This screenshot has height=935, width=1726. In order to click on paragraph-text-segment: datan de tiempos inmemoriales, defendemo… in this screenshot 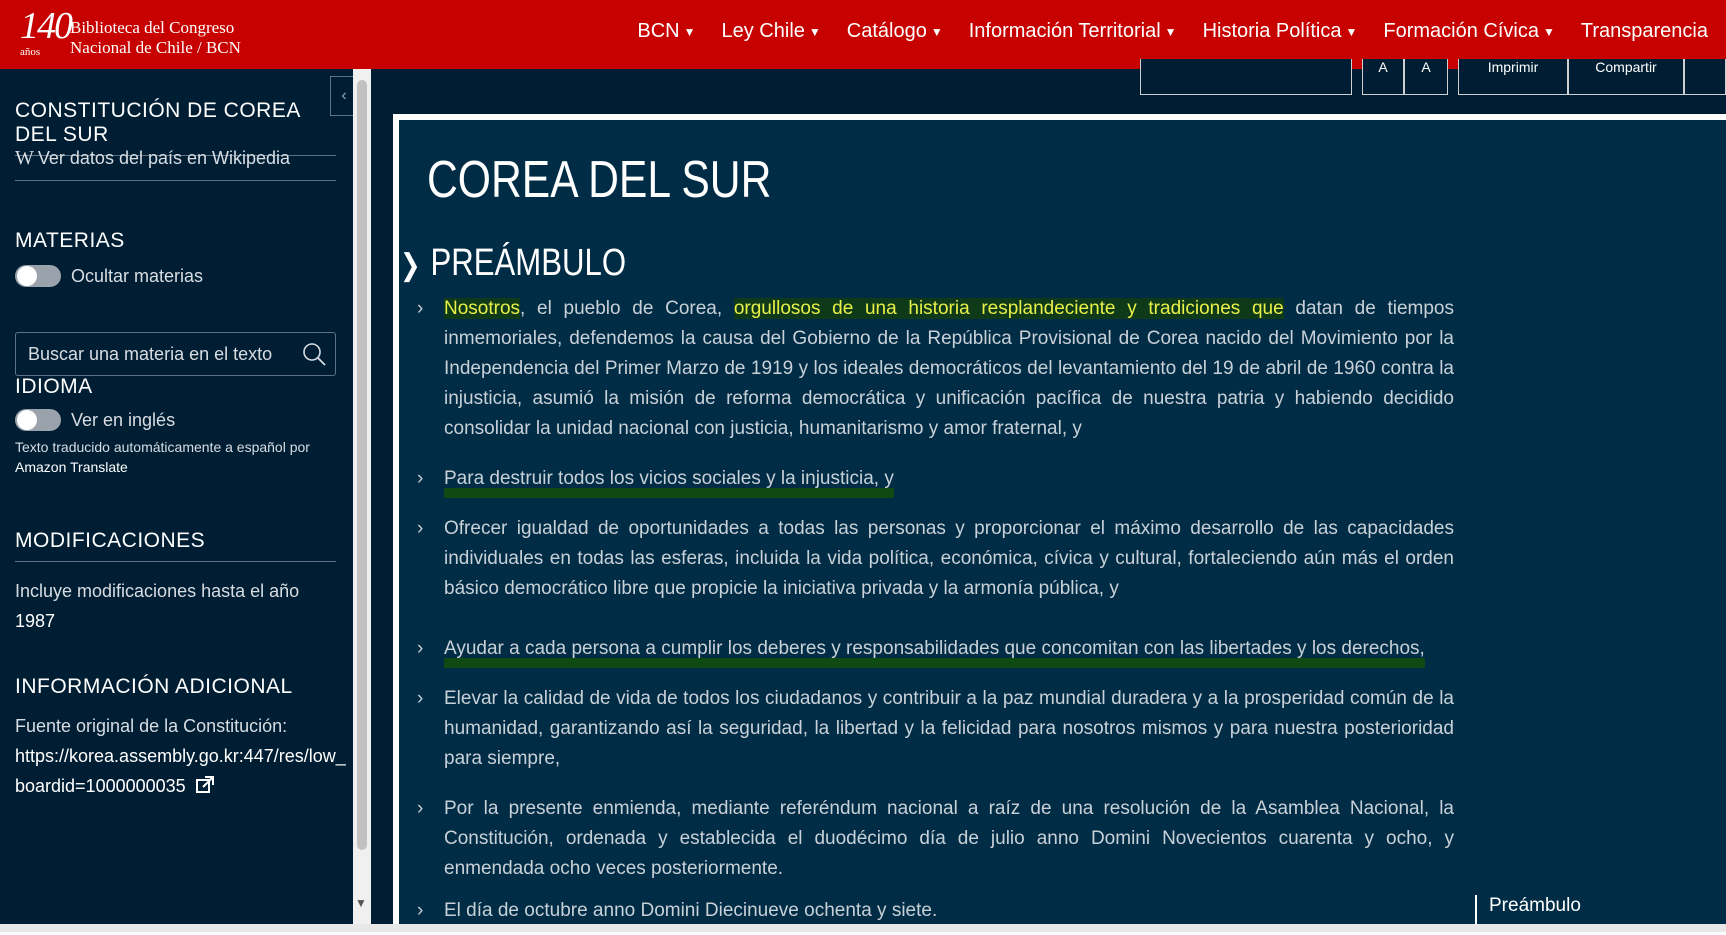, I will do `click(949, 368)`.